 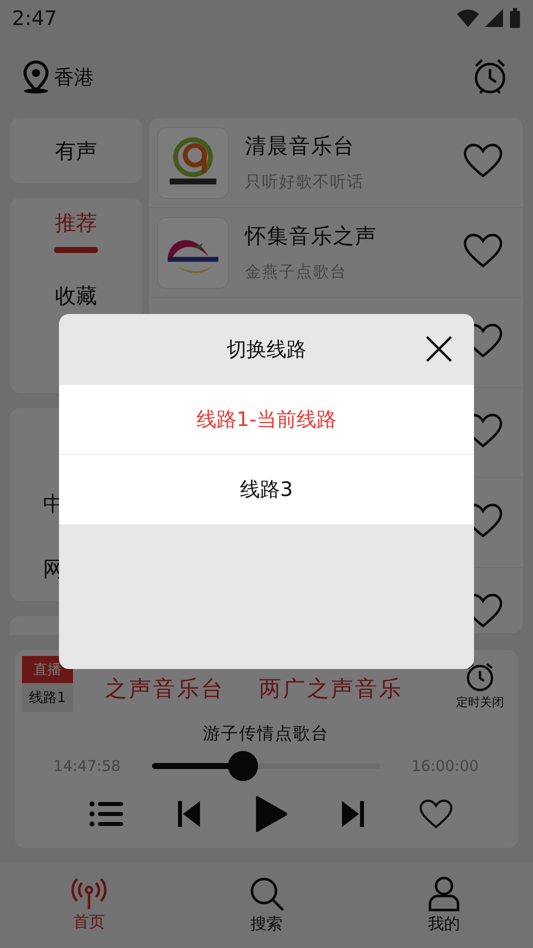 I want to click on sleep-timer-button: 定时关闭, so click(x=480, y=684).